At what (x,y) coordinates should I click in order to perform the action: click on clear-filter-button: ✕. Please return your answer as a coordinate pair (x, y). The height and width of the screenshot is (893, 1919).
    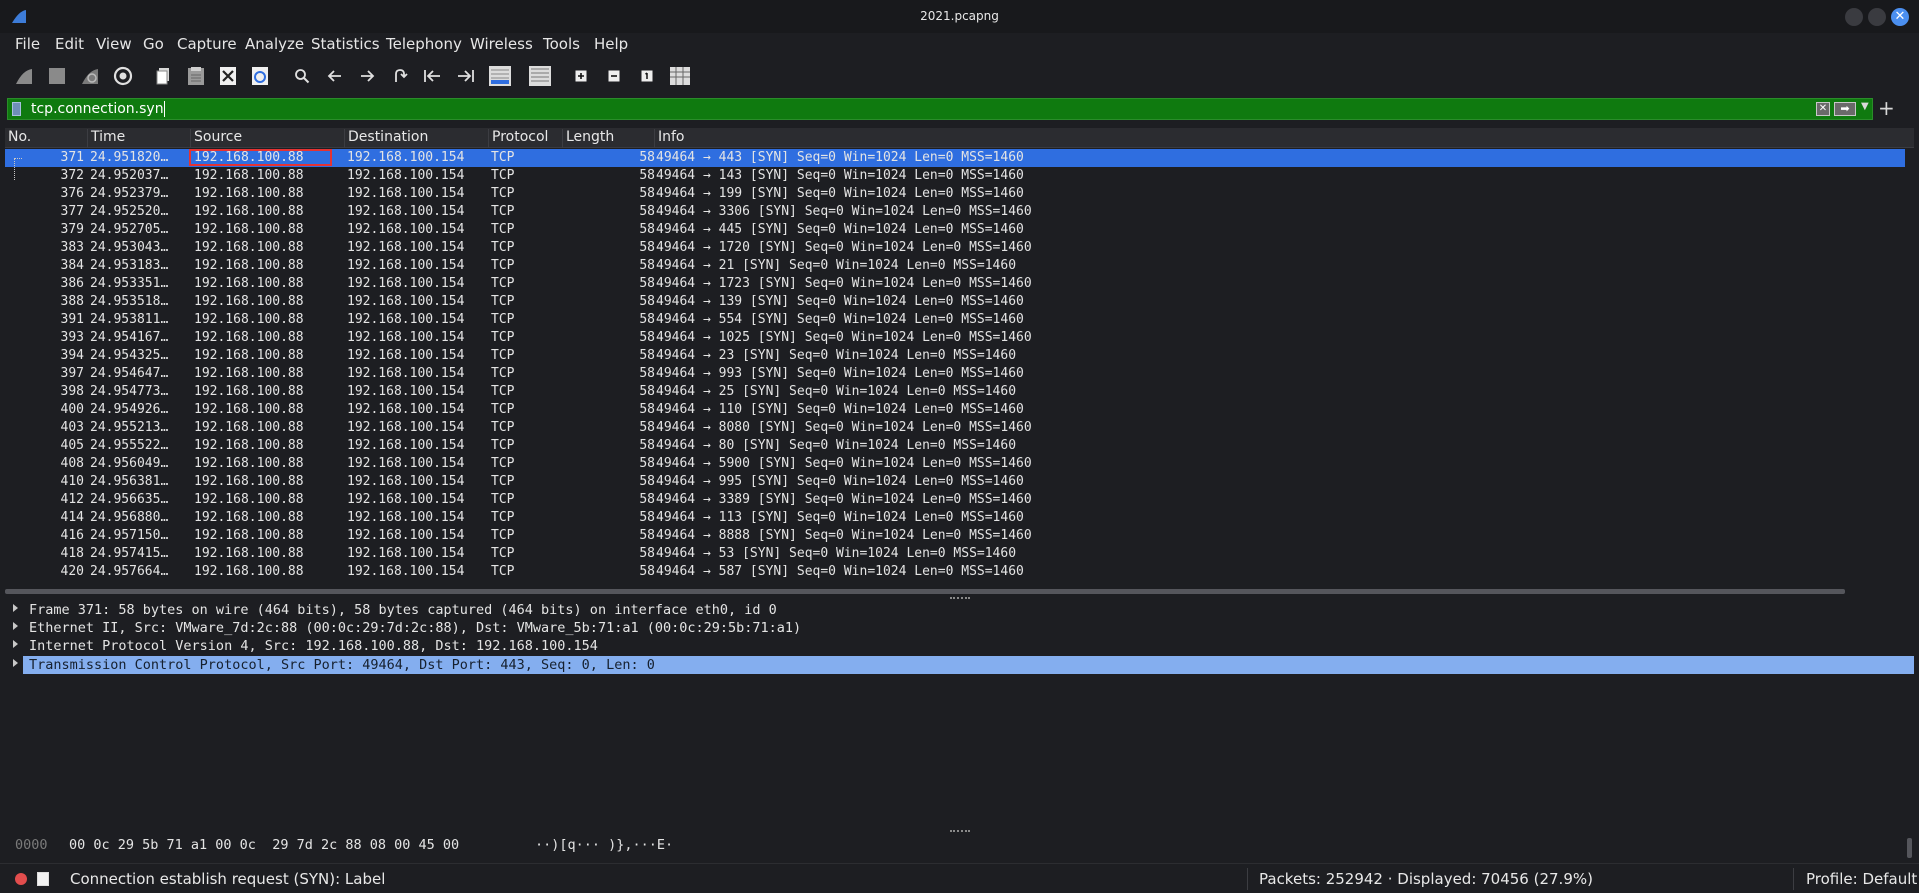
    Looking at the image, I should click on (1823, 109).